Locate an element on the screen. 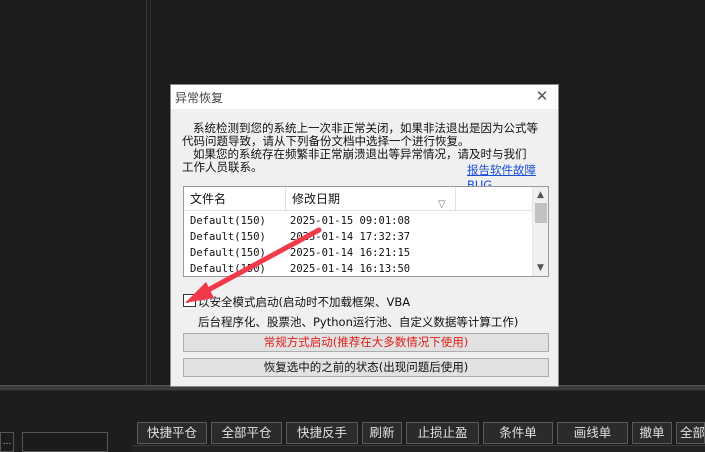 This screenshot has height=452, width=705. safe-mode-description: 后台程序化、股票池、Python运行池、自定义数据等计算工作) is located at coordinates (358, 322).